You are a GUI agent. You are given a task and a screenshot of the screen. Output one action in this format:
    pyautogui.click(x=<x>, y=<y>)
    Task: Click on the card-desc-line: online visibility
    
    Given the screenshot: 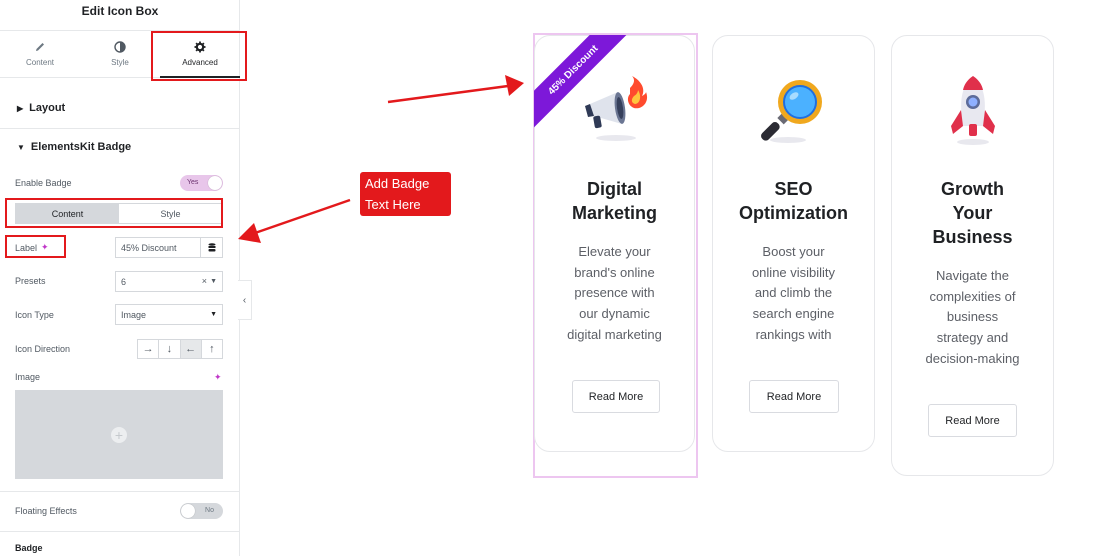 What is the action you would take?
    pyautogui.click(x=793, y=272)
    